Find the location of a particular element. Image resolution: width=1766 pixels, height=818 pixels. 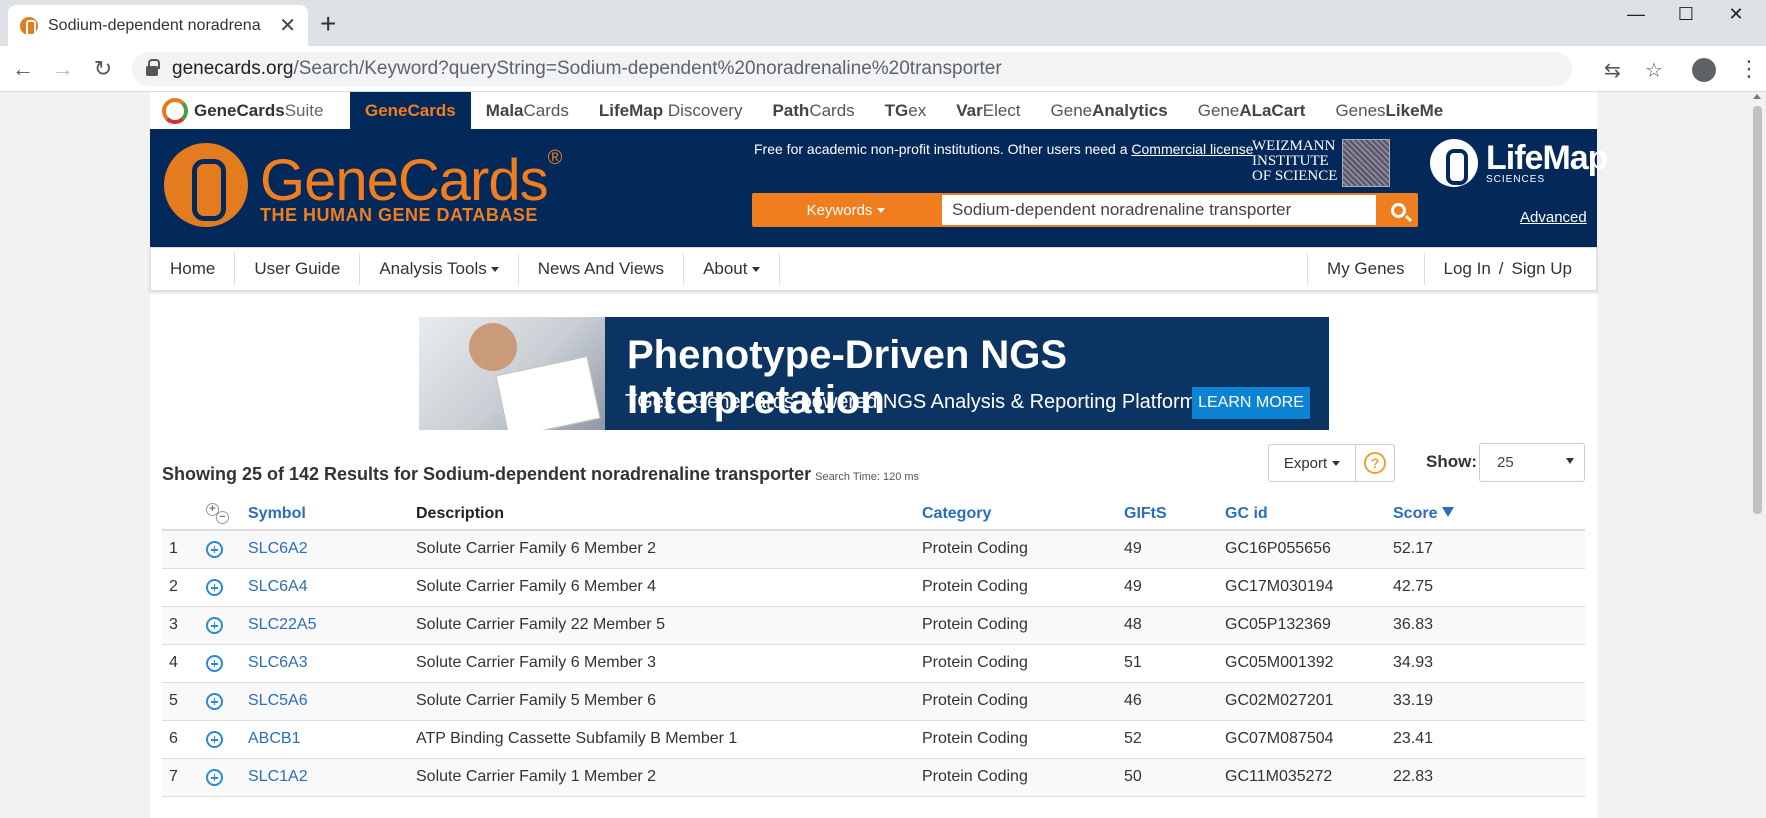

gene-gifts: 48 is located at coordinates (1167, 625).